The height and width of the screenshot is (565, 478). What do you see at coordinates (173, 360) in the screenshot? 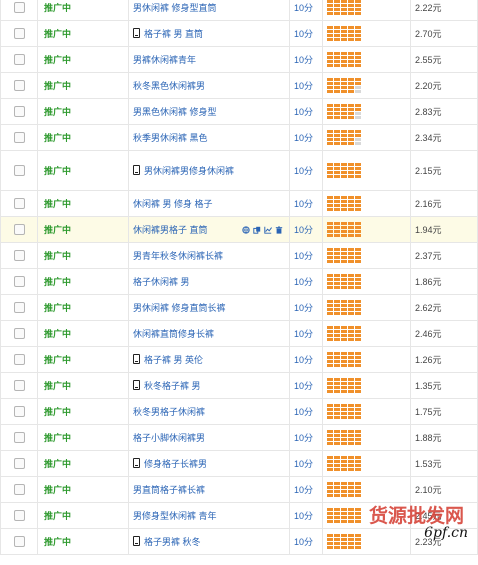
I see `keyword-link: 格子裤 男 英伦` at bounding box center [173, 360].